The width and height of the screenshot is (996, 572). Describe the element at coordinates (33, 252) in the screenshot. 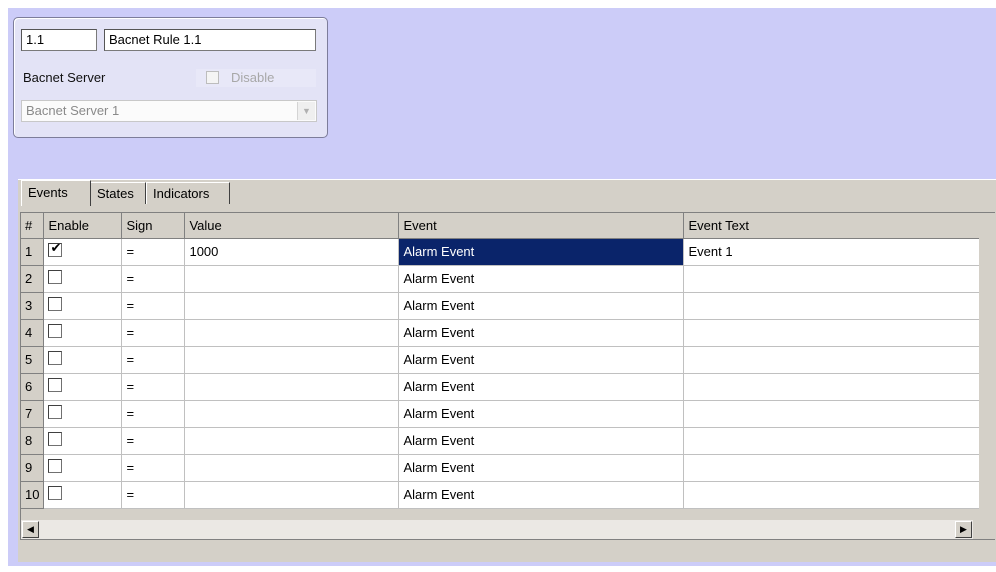

I see `row-number-cell: 1` at that location.